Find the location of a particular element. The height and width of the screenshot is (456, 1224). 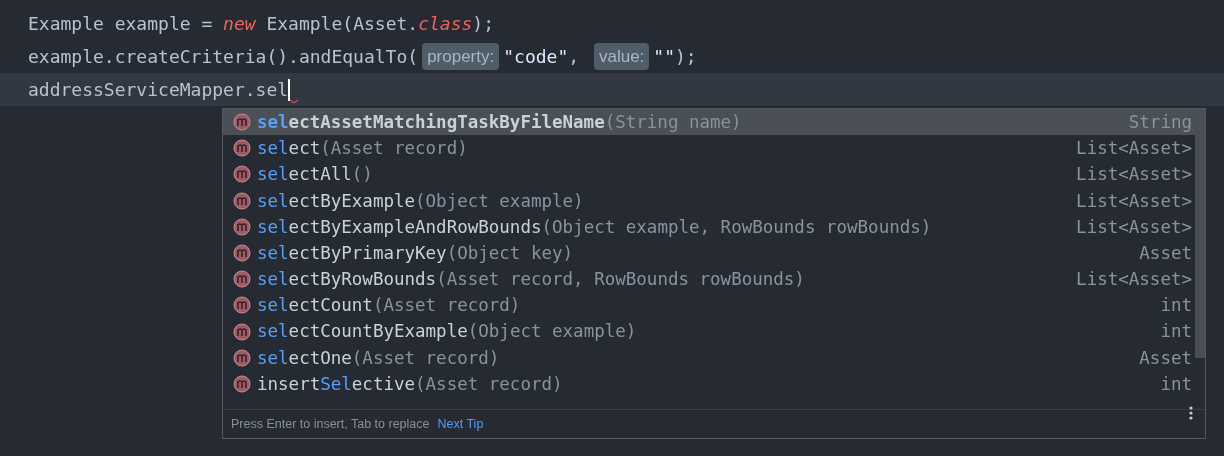

code-text: Example(Asset. is located at coordinates (342, 24).